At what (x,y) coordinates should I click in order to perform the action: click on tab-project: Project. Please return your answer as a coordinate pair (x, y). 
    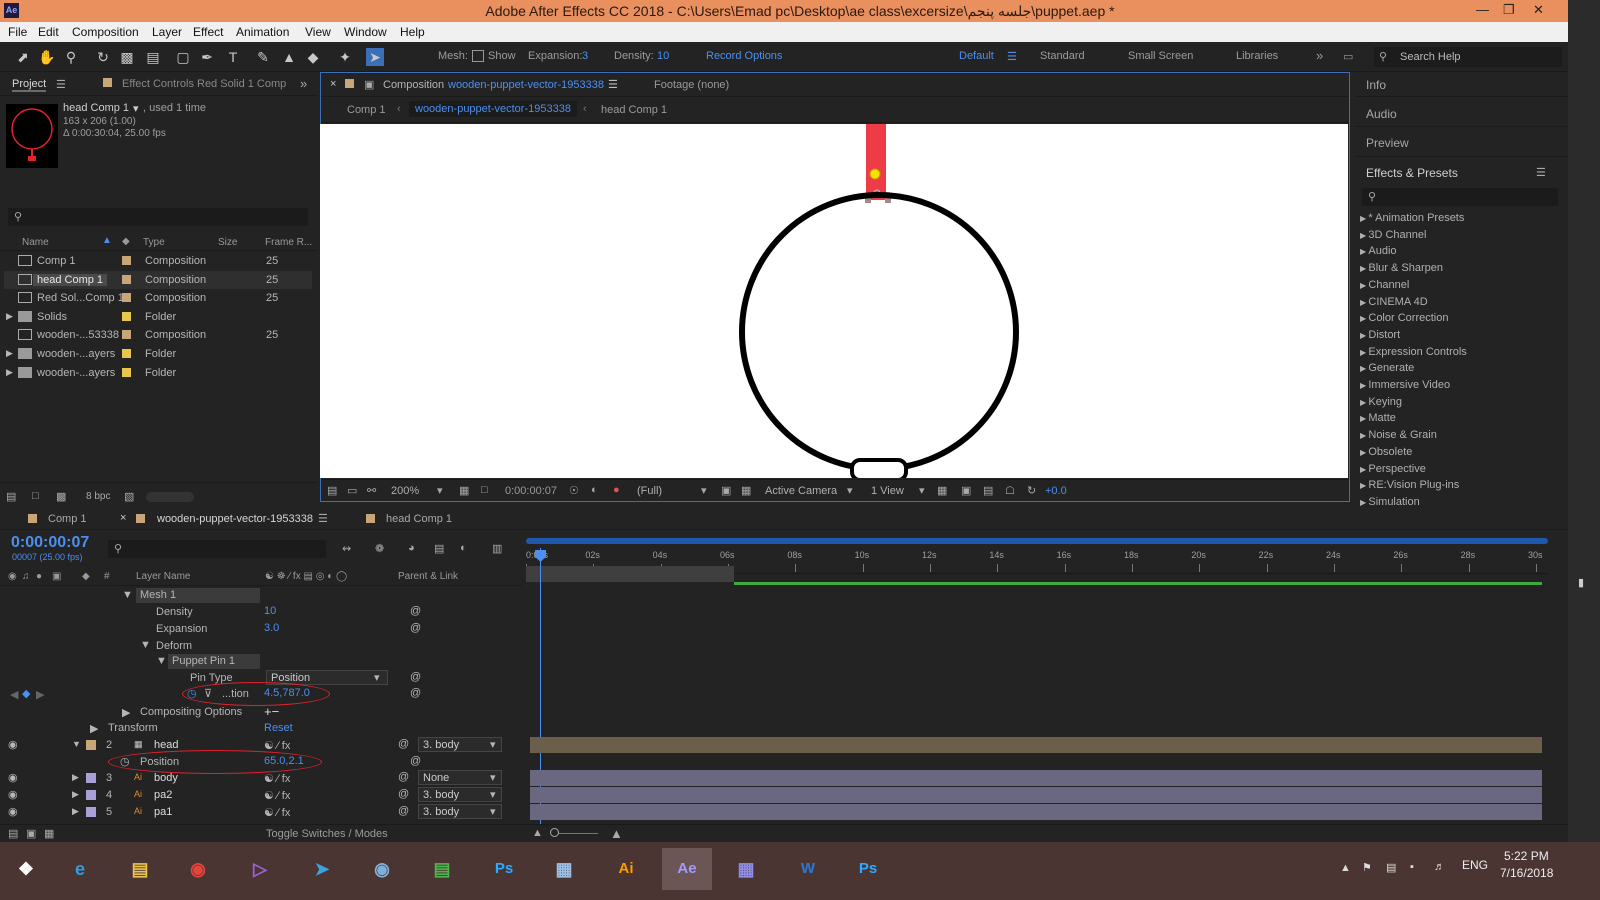
    Looking at the image, I should click on (29, 85).